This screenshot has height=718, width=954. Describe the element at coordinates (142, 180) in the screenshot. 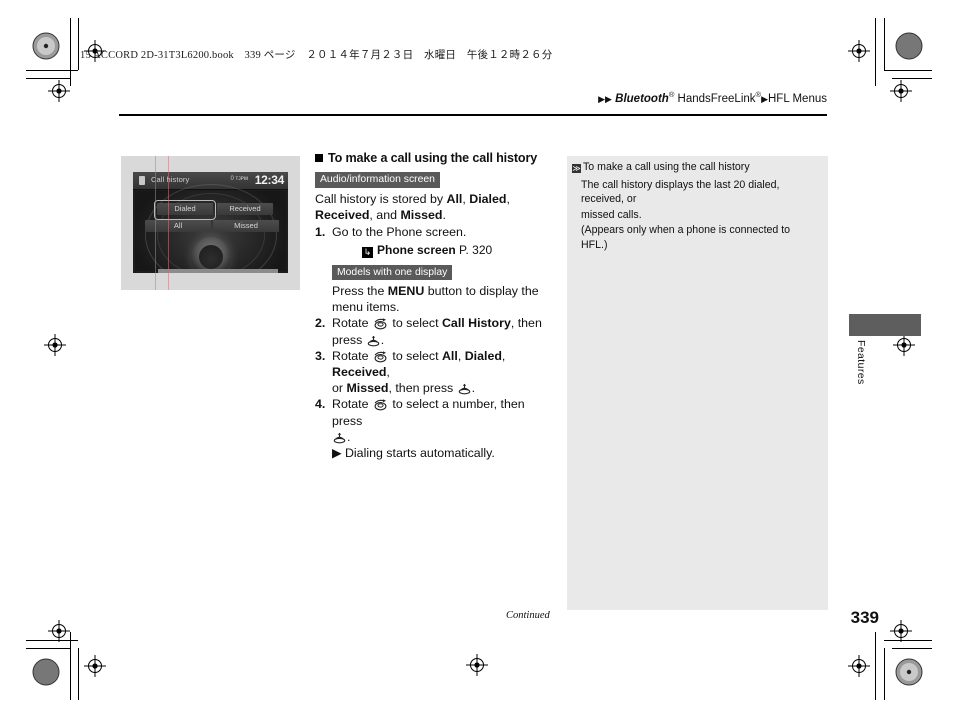

I see `phone-icon` at that location.